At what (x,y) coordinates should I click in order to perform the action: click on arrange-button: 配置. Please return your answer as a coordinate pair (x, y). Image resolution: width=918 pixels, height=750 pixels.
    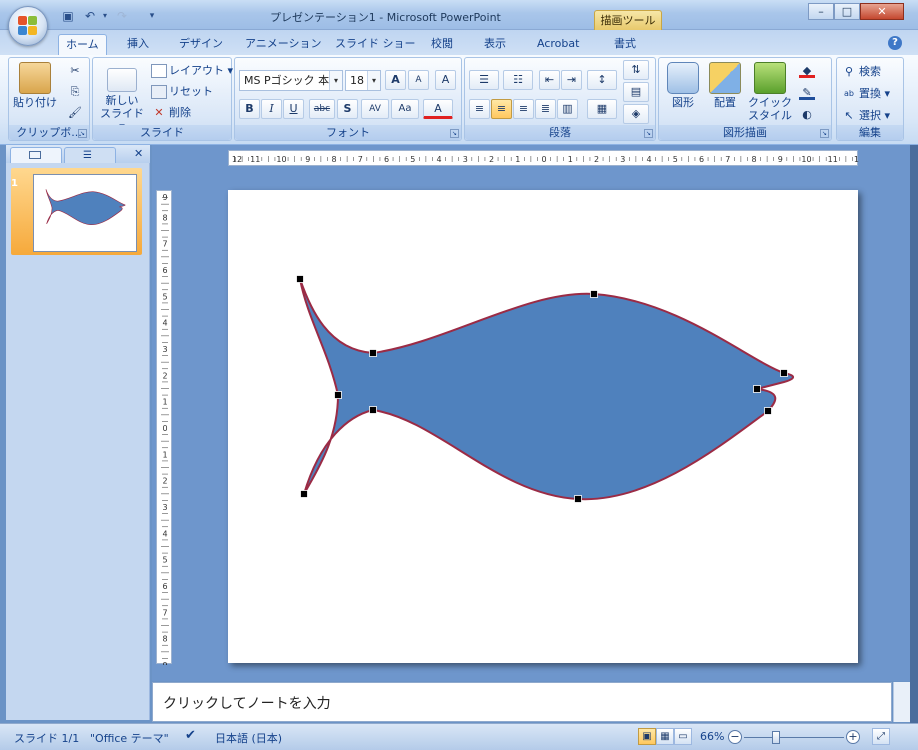
    Looking at the image, I should click on (725, 85).